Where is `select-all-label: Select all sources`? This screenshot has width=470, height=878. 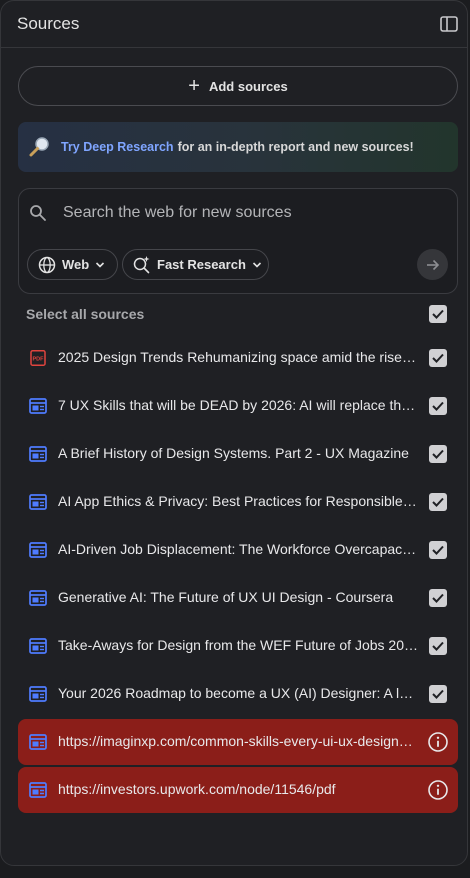
select-all-label: Select all sources is located at coordinates (85, 314).